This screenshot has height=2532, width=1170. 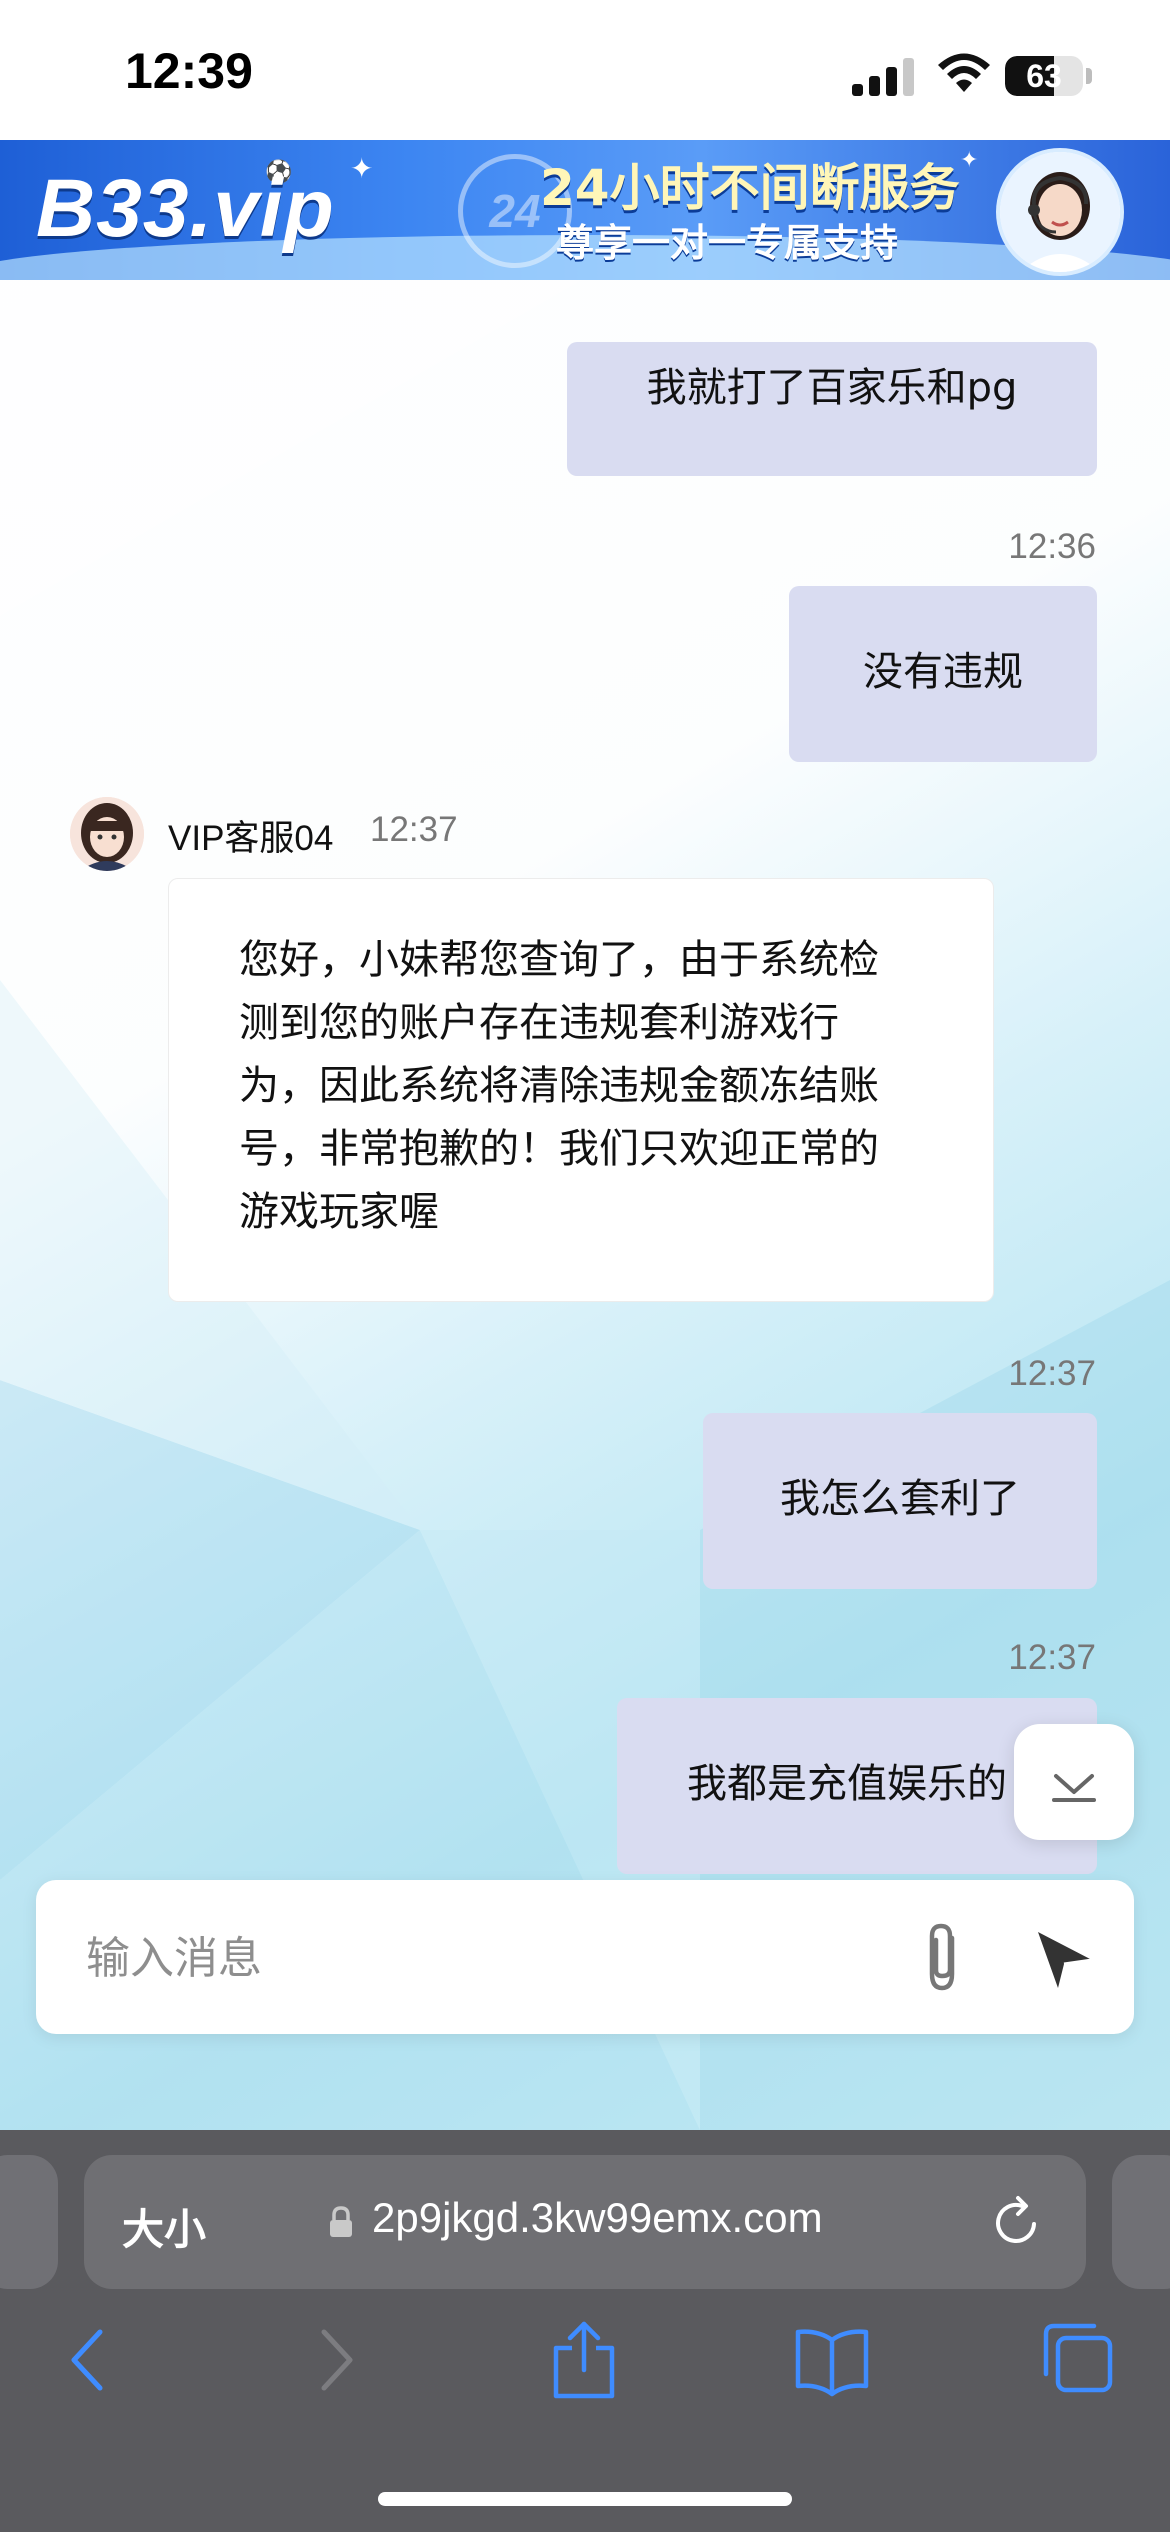 I want to click on promo-banner: ✦ ✦ ⚽ B33.vip 24 24小时不间断服务 尊享一对一专属支持, so click(x=585, y=210).